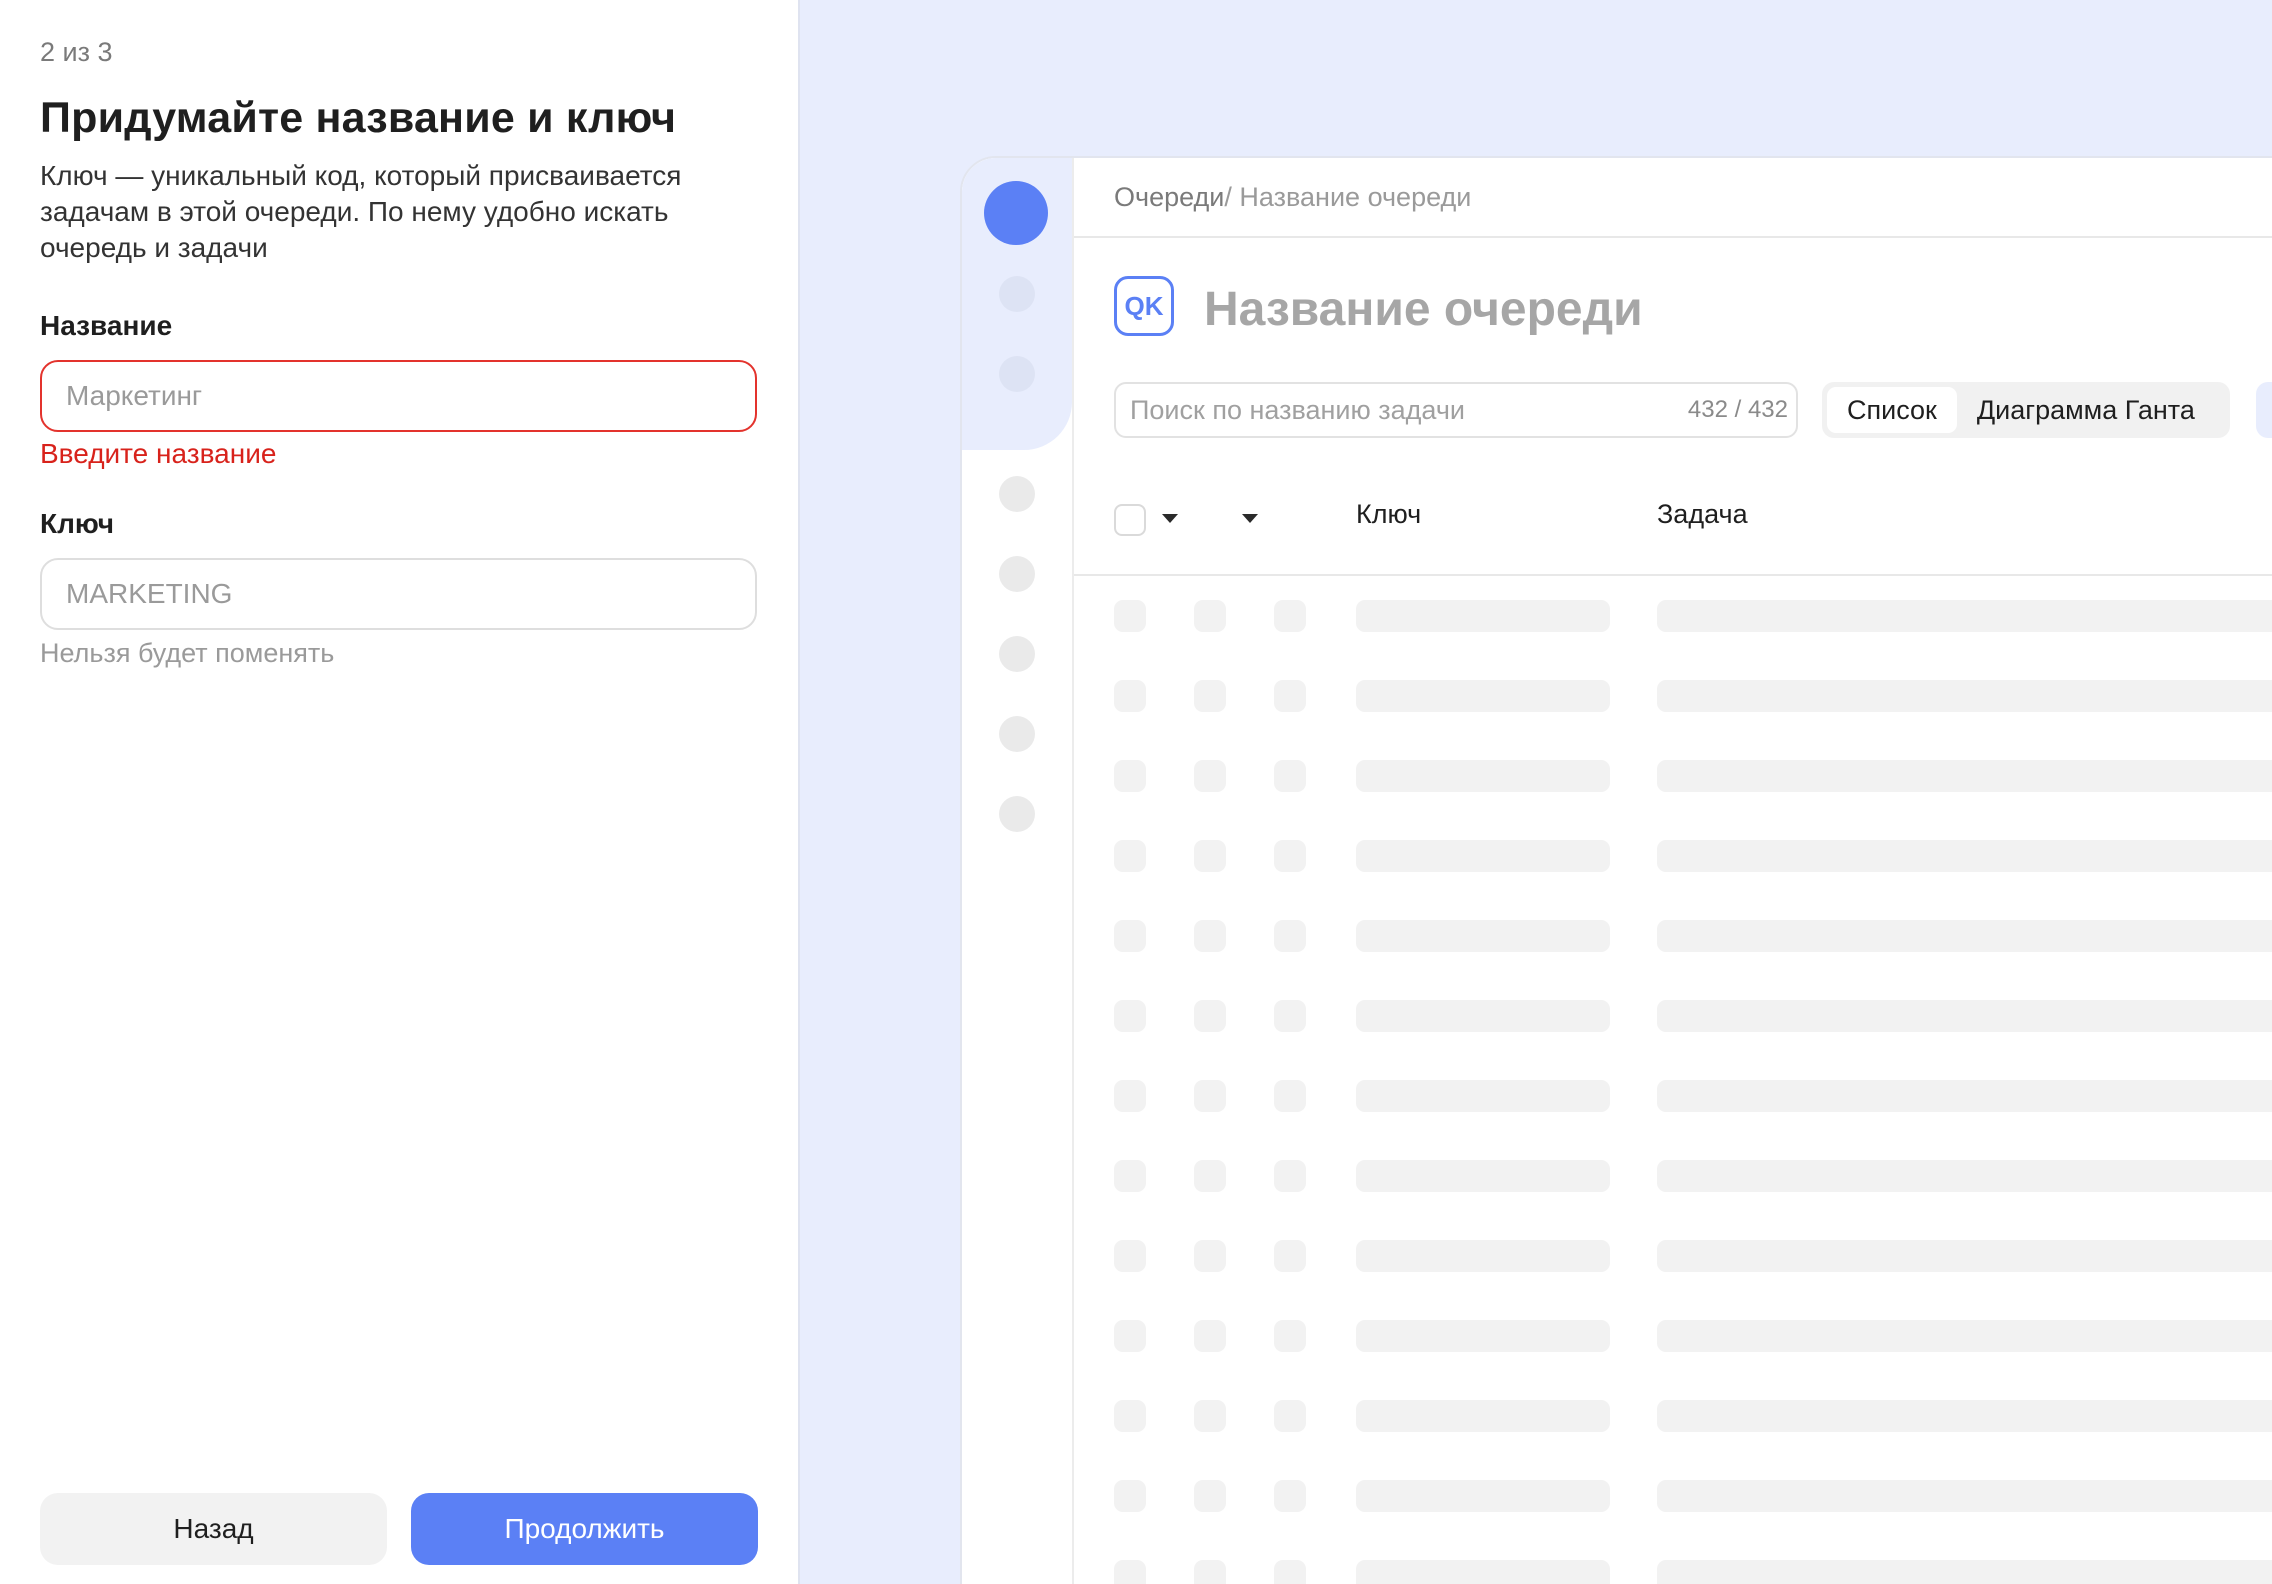 Image resolution: width=2272 pixels, height=1584 pixels. Describe the element at coordinates (1355, 197) in the screenshot. I see `breadcrumb-current: Название очереди` at that location.